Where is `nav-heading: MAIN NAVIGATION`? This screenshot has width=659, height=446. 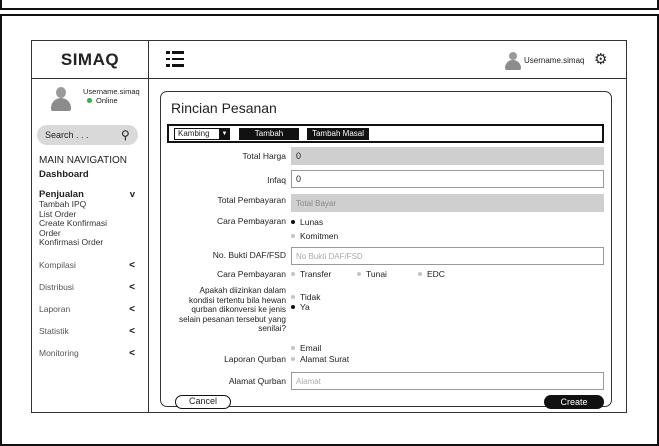 nav-heading: MAIN NAVIGATION is located at coordinates (83, 160).